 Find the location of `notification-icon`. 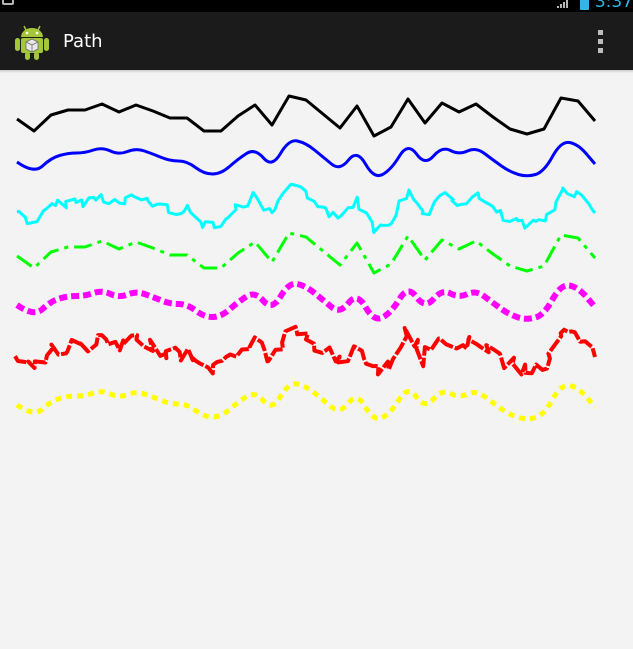

notification-icon is located at coordinates (8, 2).